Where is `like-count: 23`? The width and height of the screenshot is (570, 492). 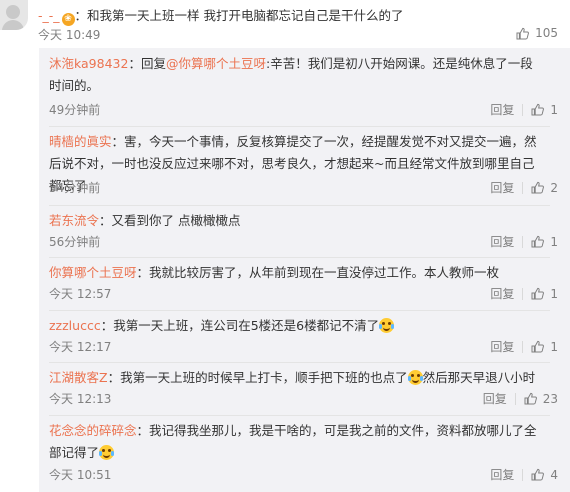
like-count: 23 is located at coordinates (550, 398).